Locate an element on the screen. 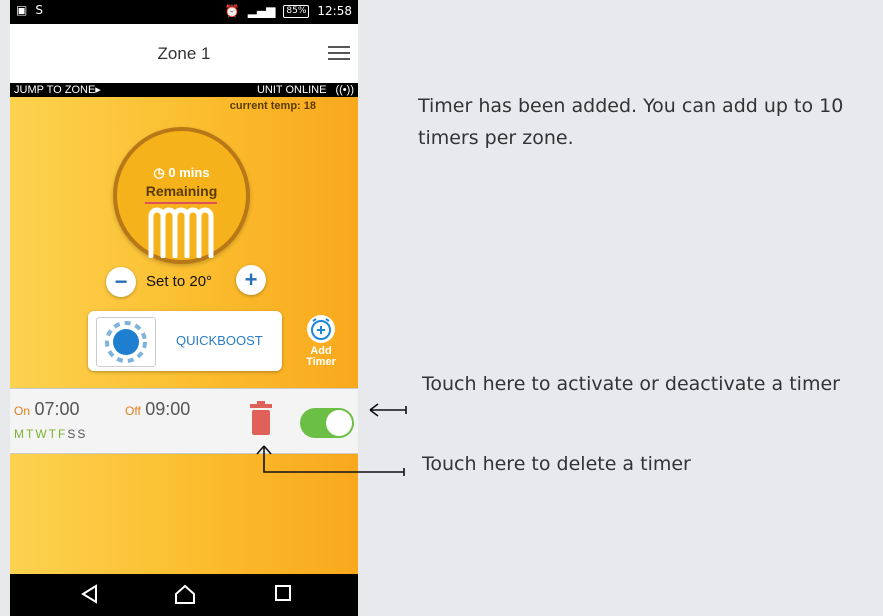 The width and height of the screenshot is (883, 616). add-timer-button: Add Timer is located at coordinates (321, 341).